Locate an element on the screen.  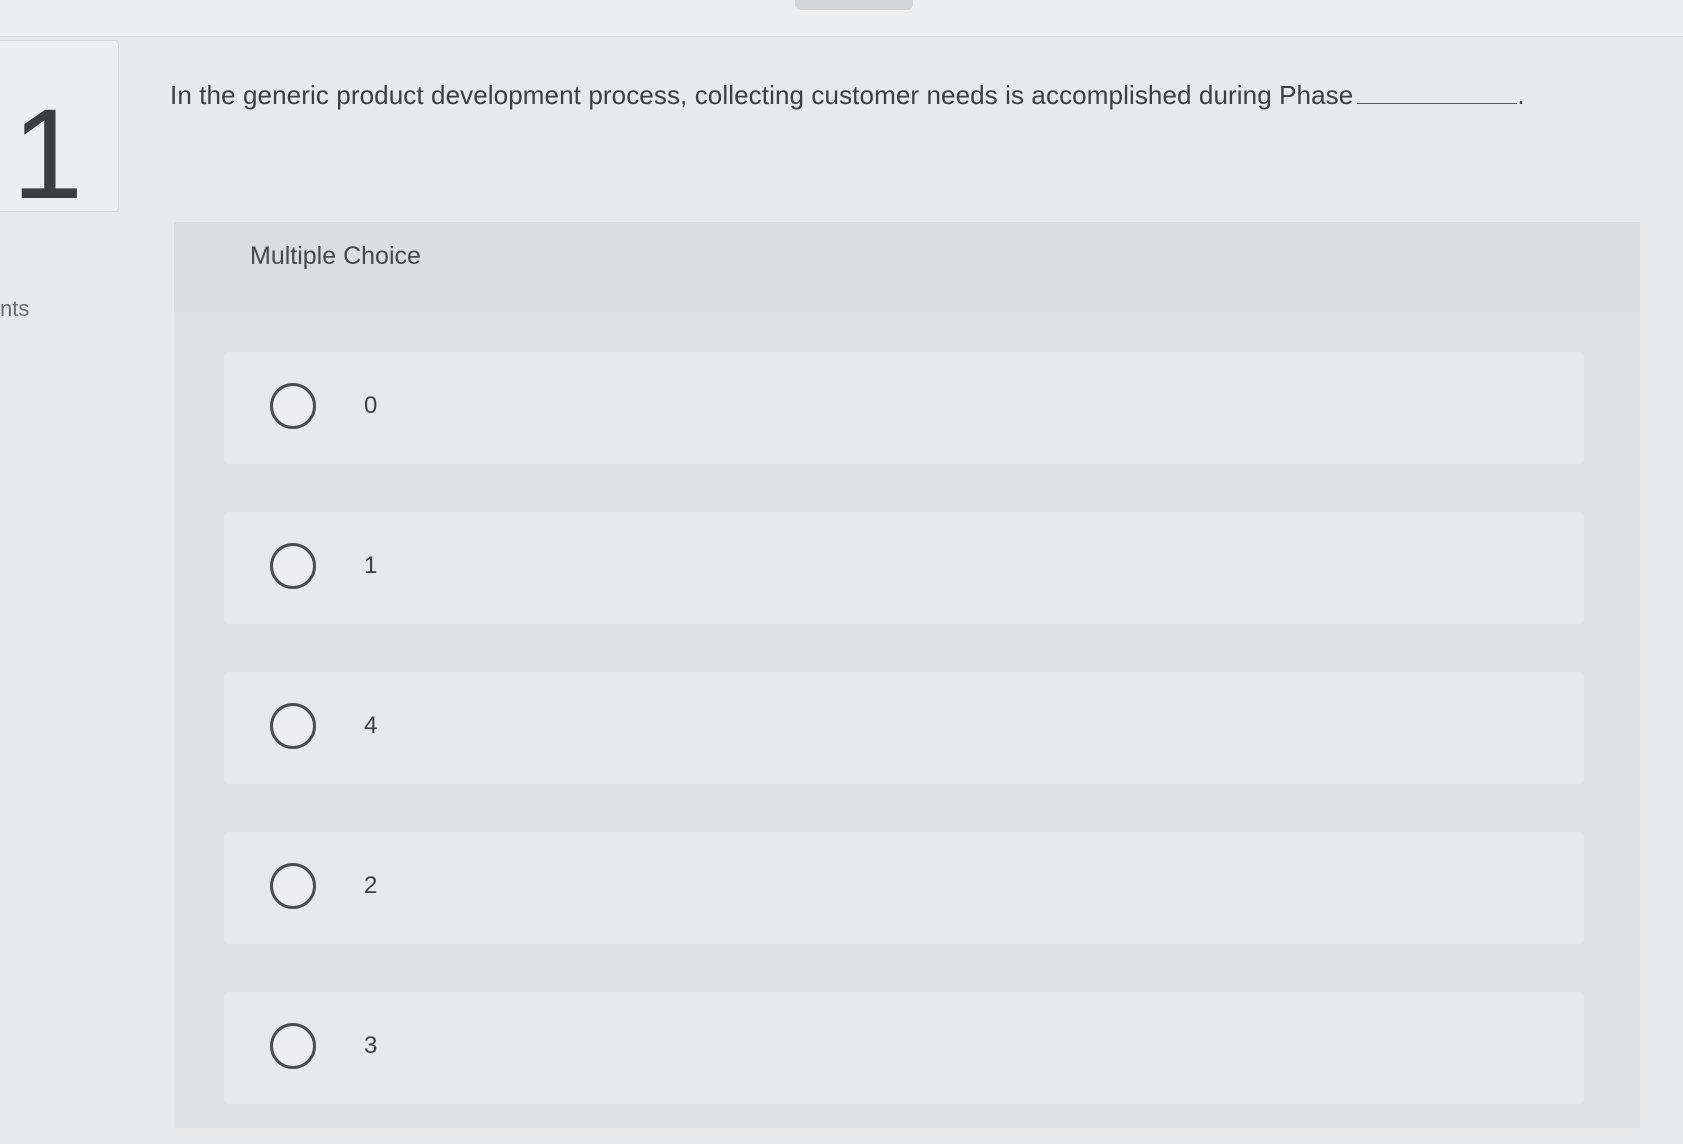
choice-option: 4 is located at coordinates (904, 728).